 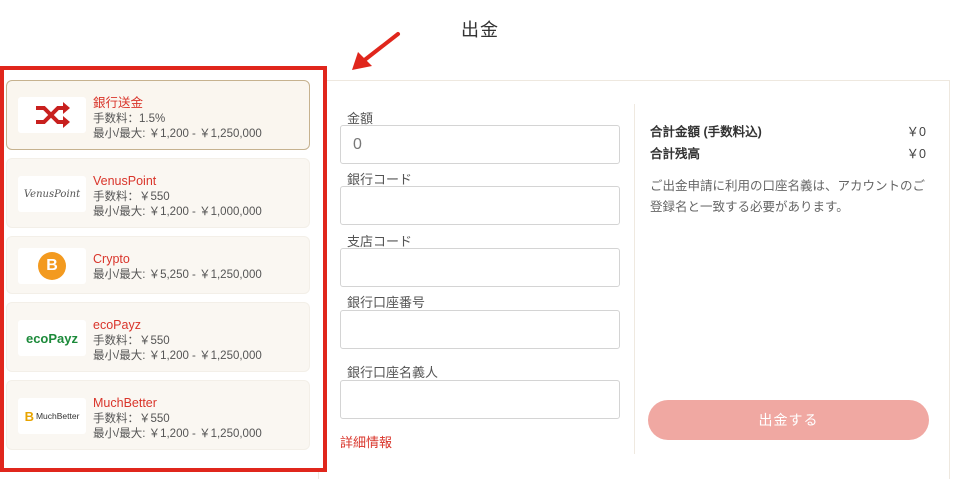 What do you see at coordinates (117, 325) in the screenshot?
I see `method-name: ecoPayz` at bounding box center [117, 325].